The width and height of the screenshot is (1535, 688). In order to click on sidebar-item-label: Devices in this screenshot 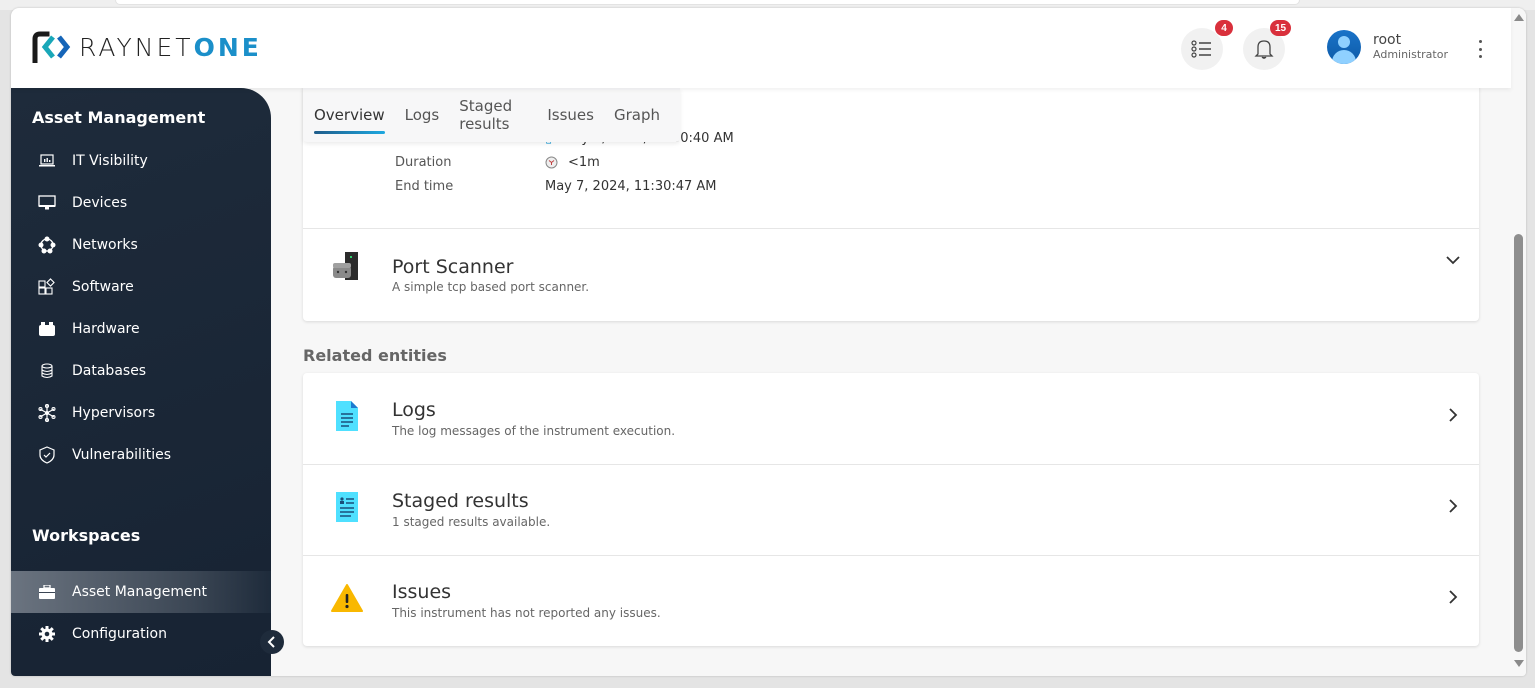, I will do `click(100, 203)`.